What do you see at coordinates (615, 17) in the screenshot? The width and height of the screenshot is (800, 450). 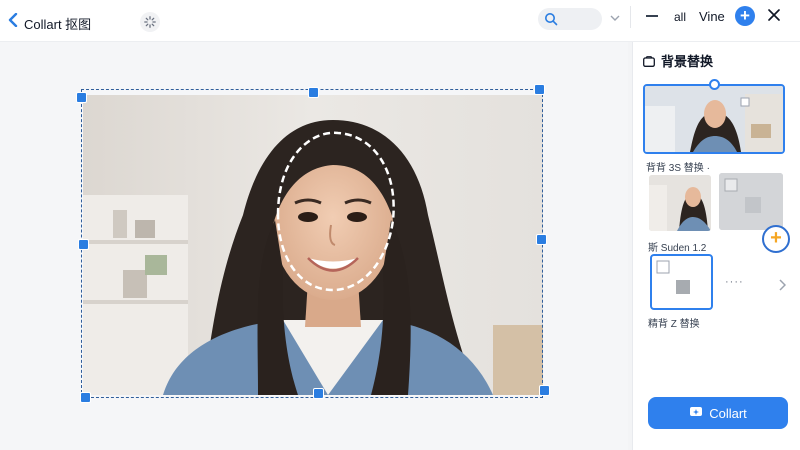 I see `chevron-down-icon` at bounding box center [615, 17].